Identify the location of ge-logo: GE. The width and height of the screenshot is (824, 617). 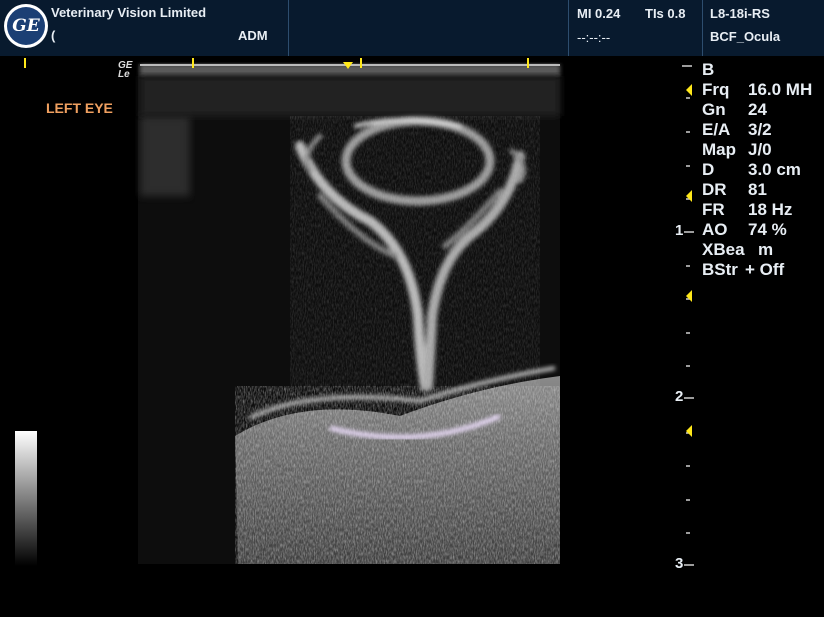
(26, 26).